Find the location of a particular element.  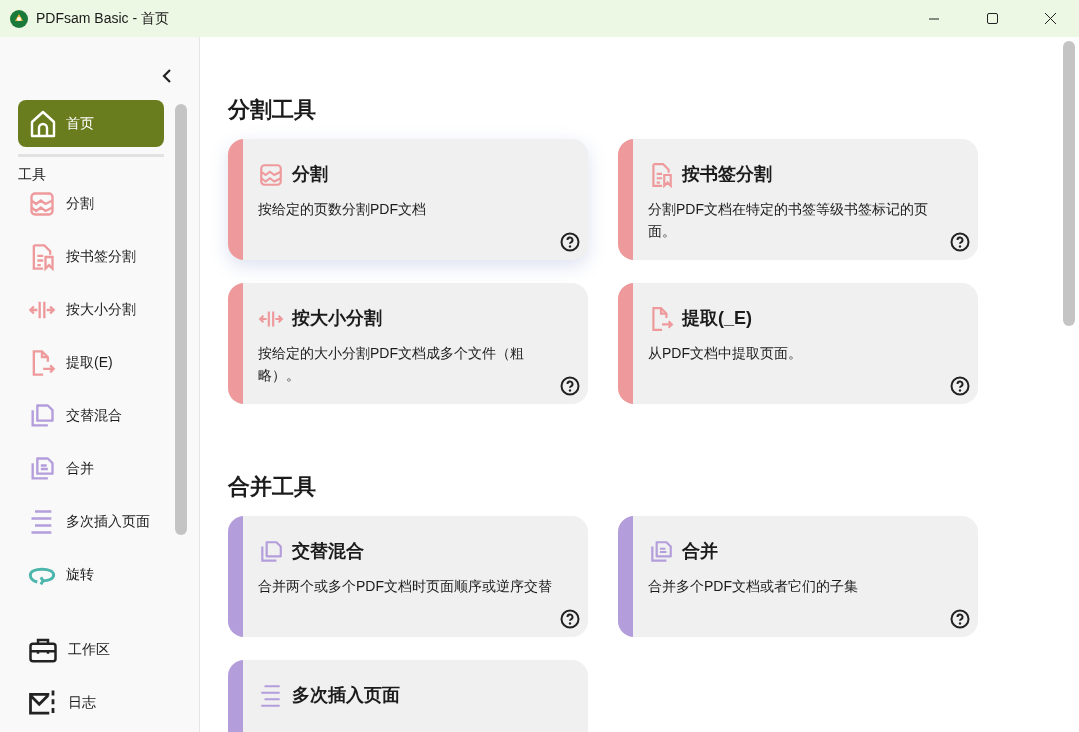

chevron-left-icon is located at coordinates (167, 76).